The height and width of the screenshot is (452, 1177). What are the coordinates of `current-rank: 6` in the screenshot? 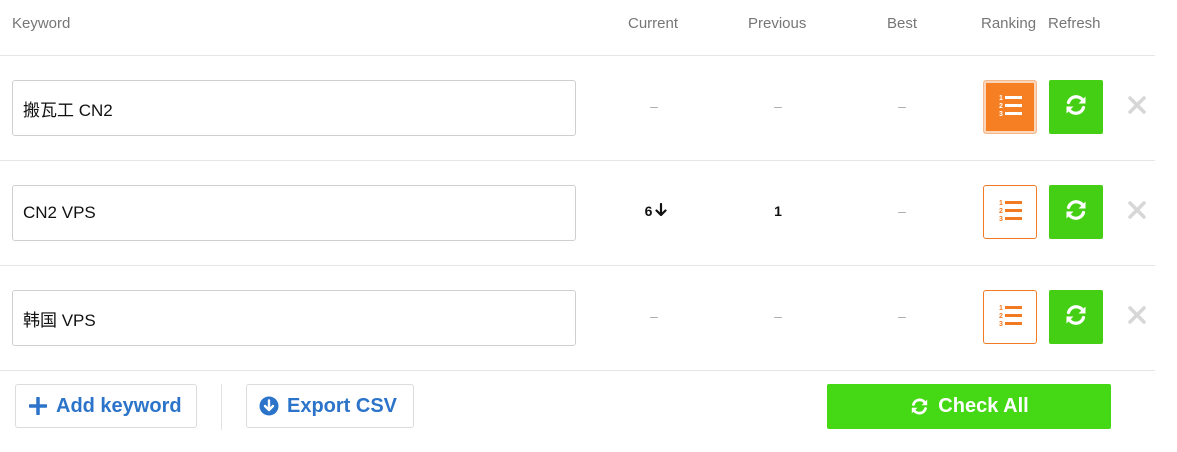 It's located at (656, 211).